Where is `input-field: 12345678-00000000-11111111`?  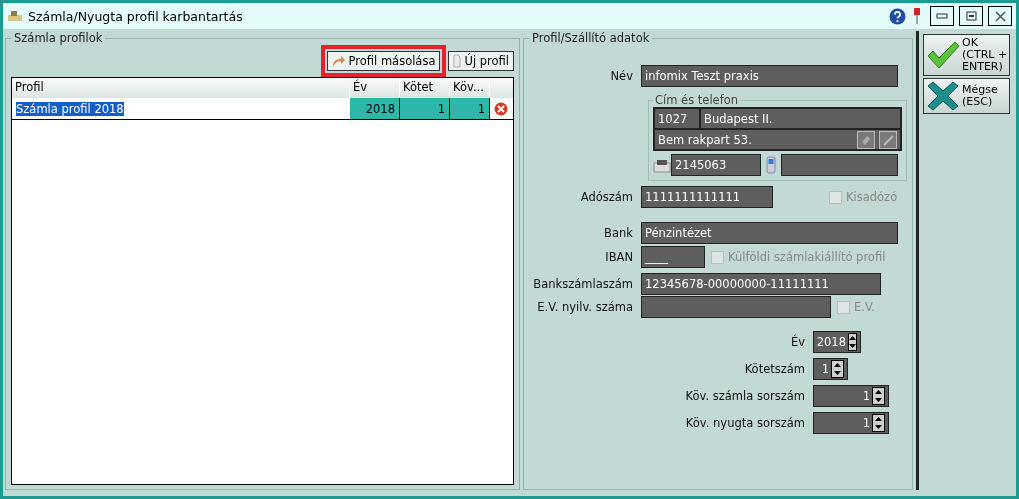 input-field: 12345678-00000000-11111111 is located at coordinates (761, 284).